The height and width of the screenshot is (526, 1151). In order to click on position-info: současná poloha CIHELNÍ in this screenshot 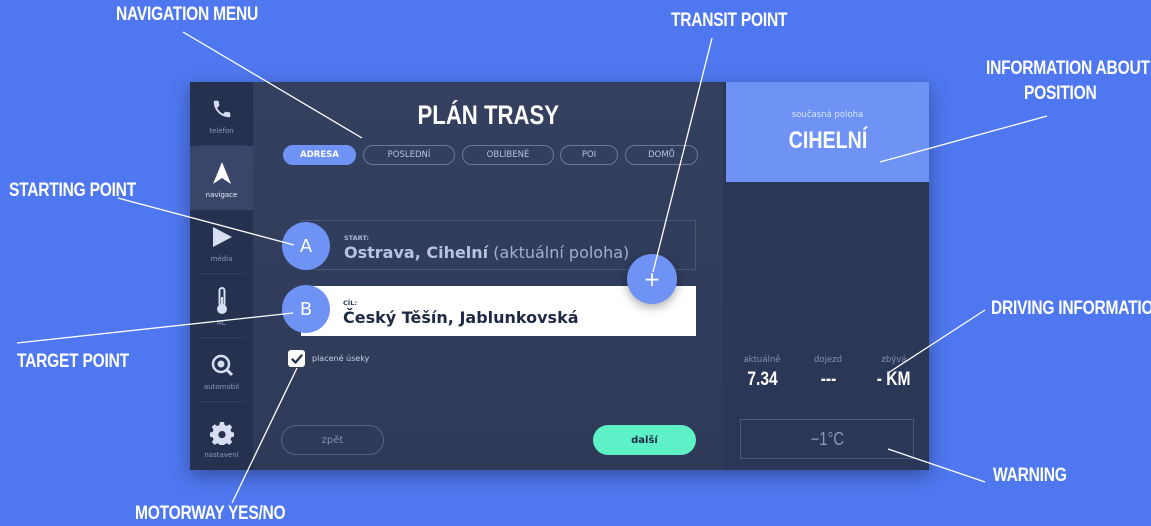, I will do `click(827, 132)`.